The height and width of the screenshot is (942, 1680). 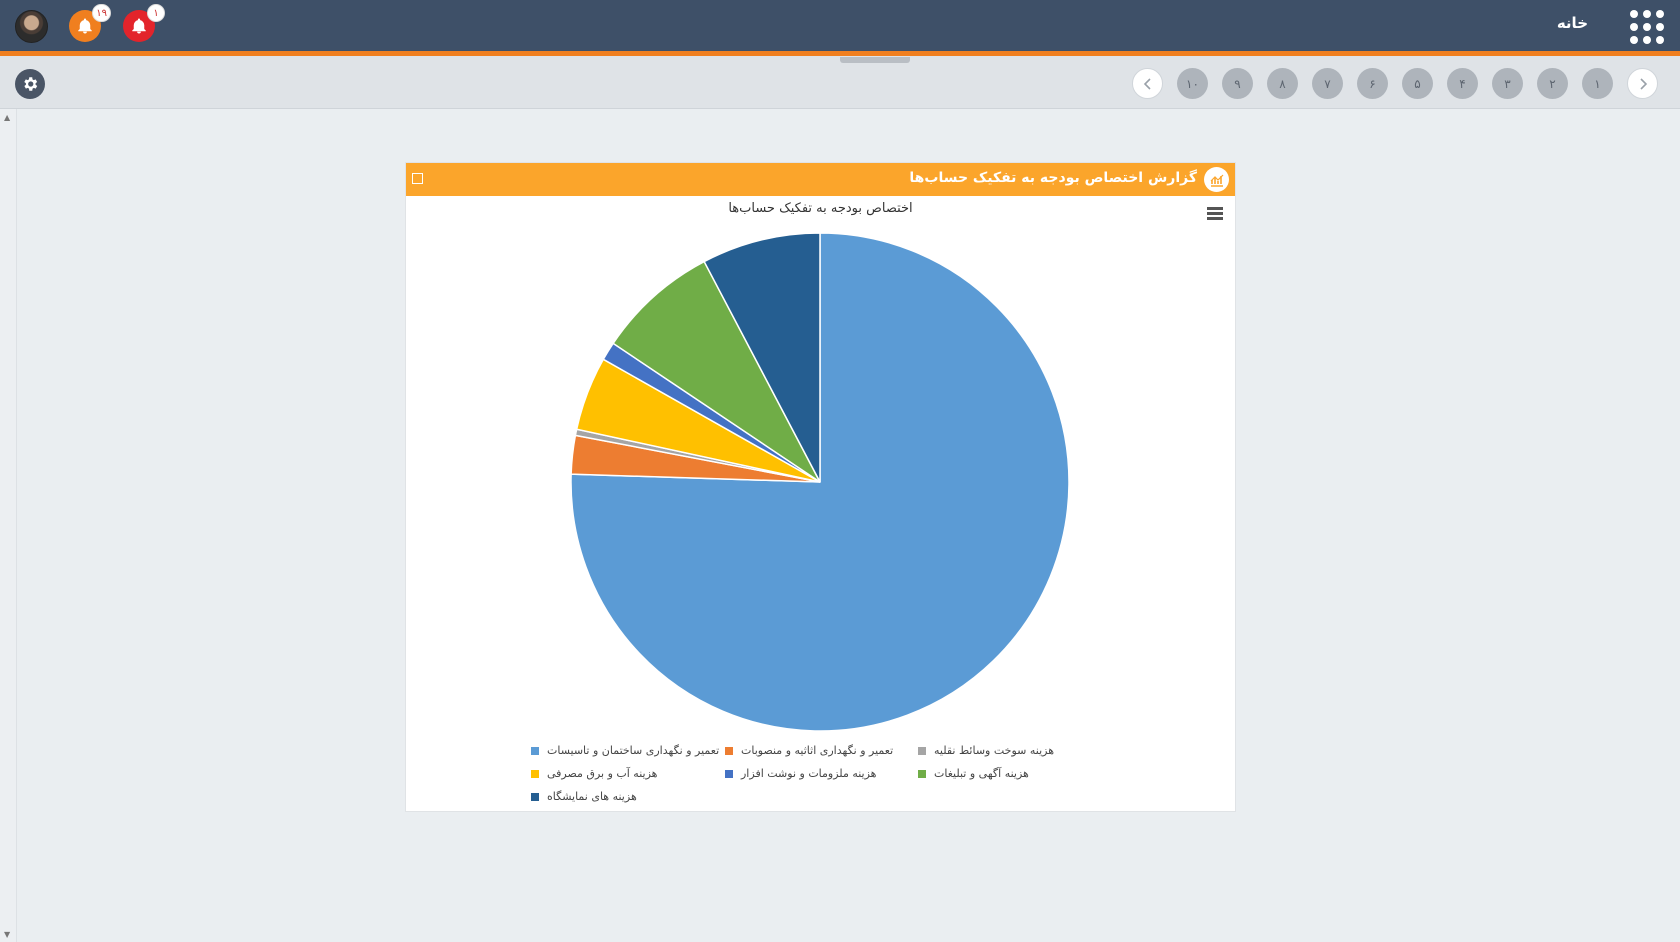 I want to click on legend-item-2: تعمیر و نگهداری اثاثیه و منصوبات, so click(x=809, y=750).